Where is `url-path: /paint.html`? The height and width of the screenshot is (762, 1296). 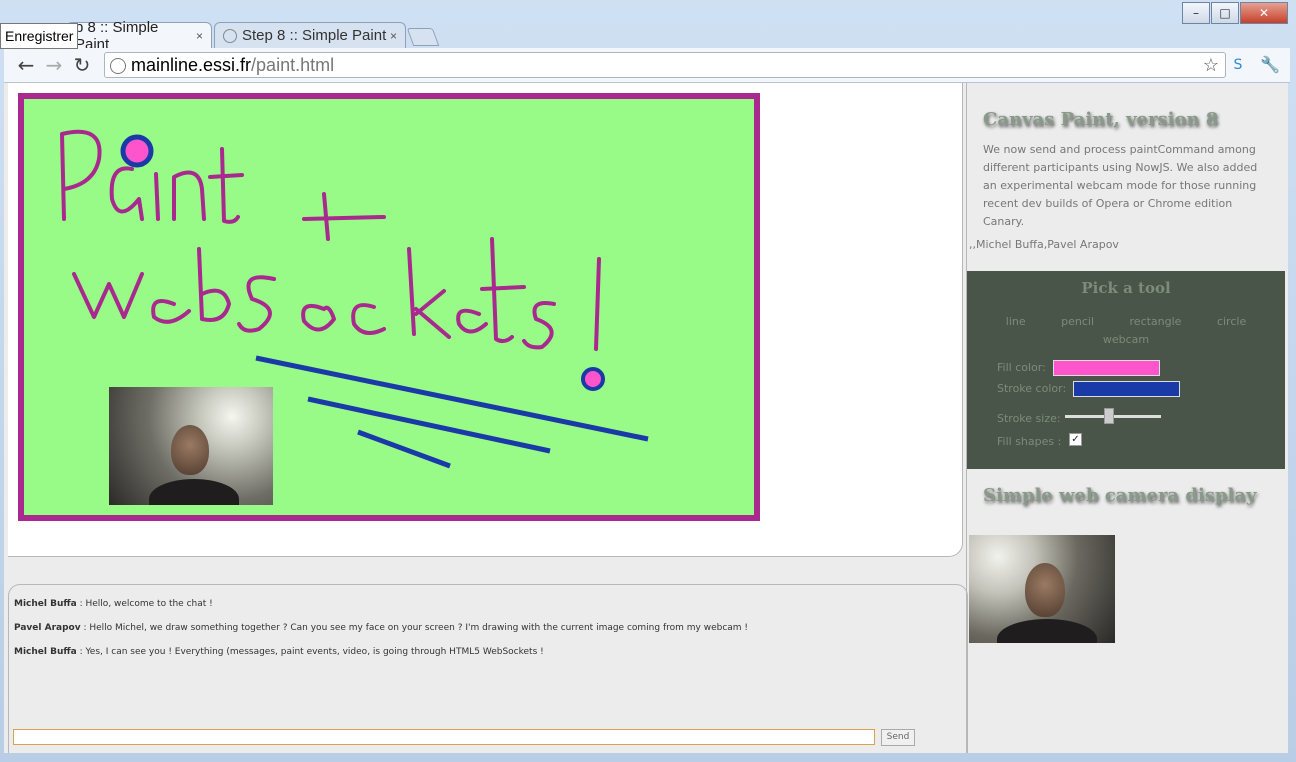
url-path: /paint.html is located at coordinates (293, 65).